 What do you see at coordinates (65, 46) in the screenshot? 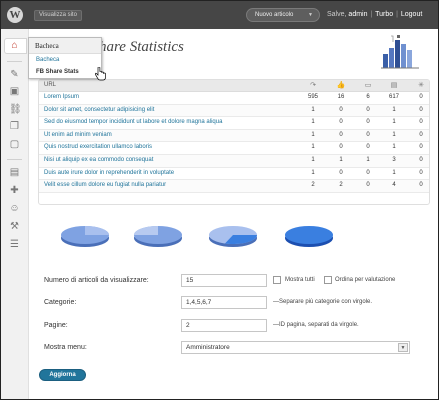
I see `flyout-header: Bacheca` at bounding box center [65, 46].